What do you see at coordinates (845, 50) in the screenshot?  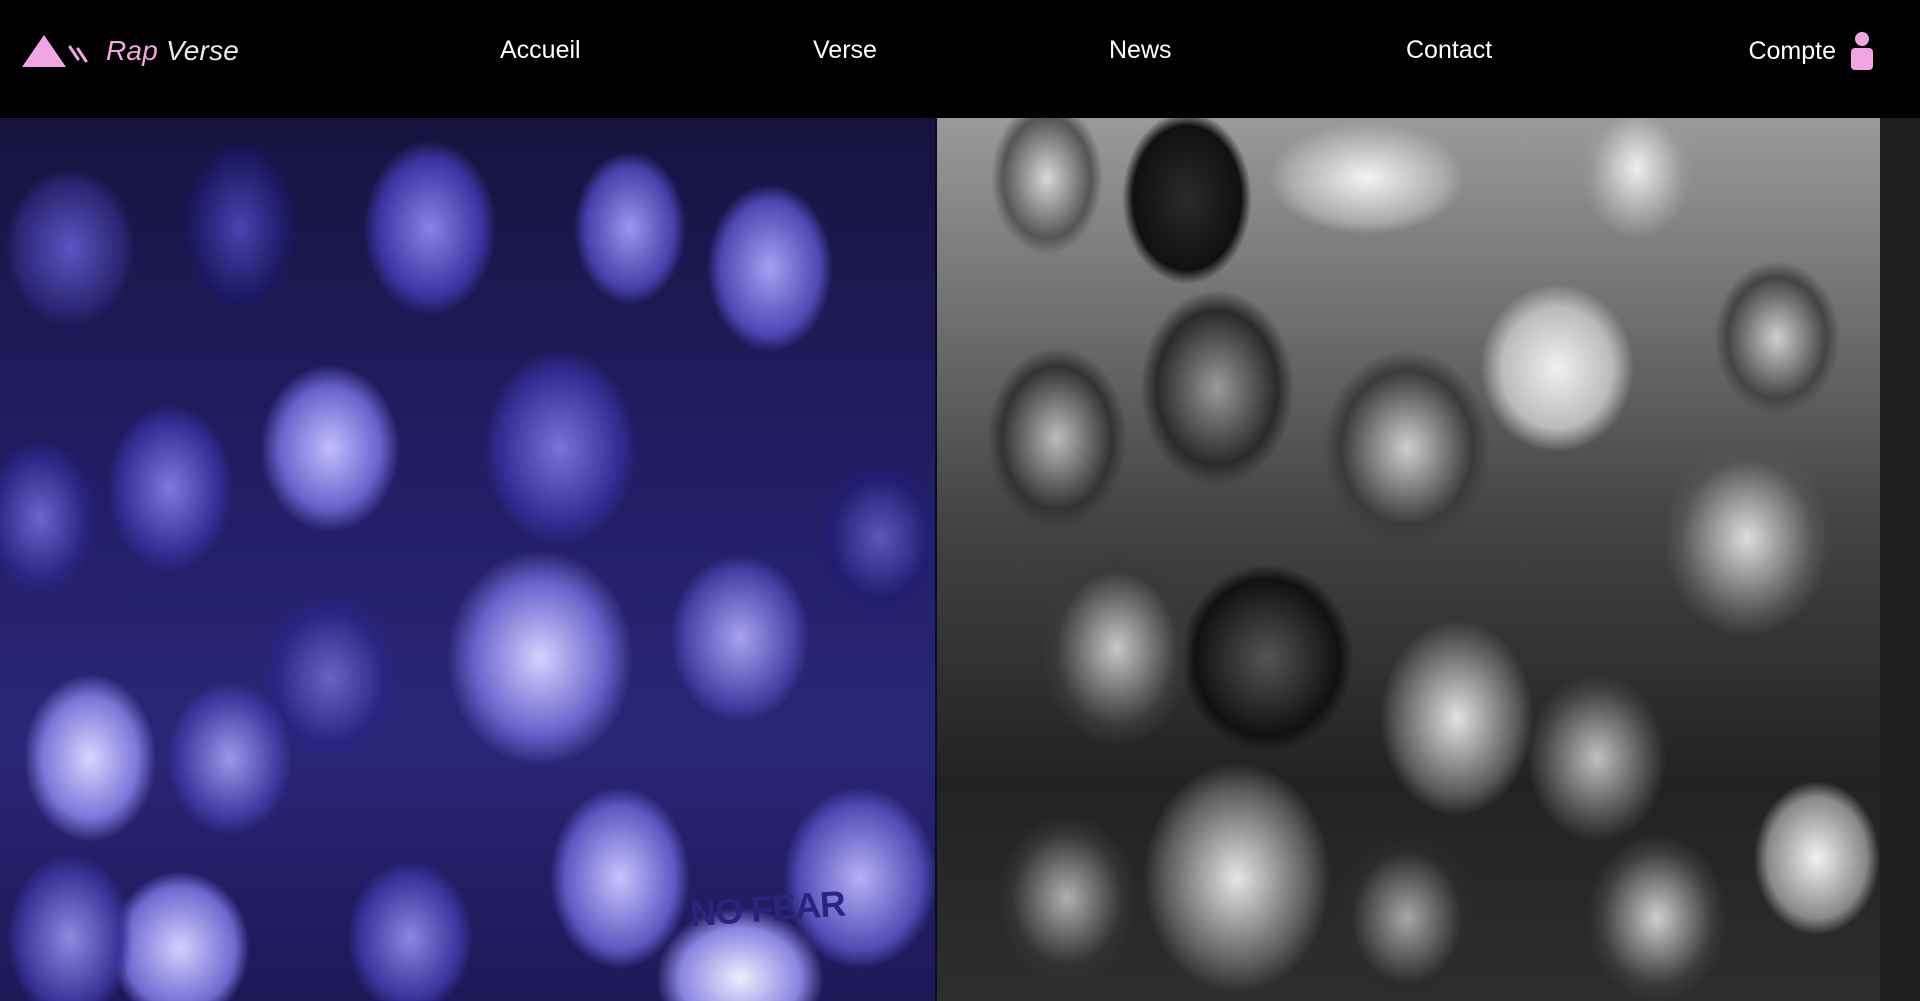 I see `nav-verse: Verse` at bounding box center [845, 50].